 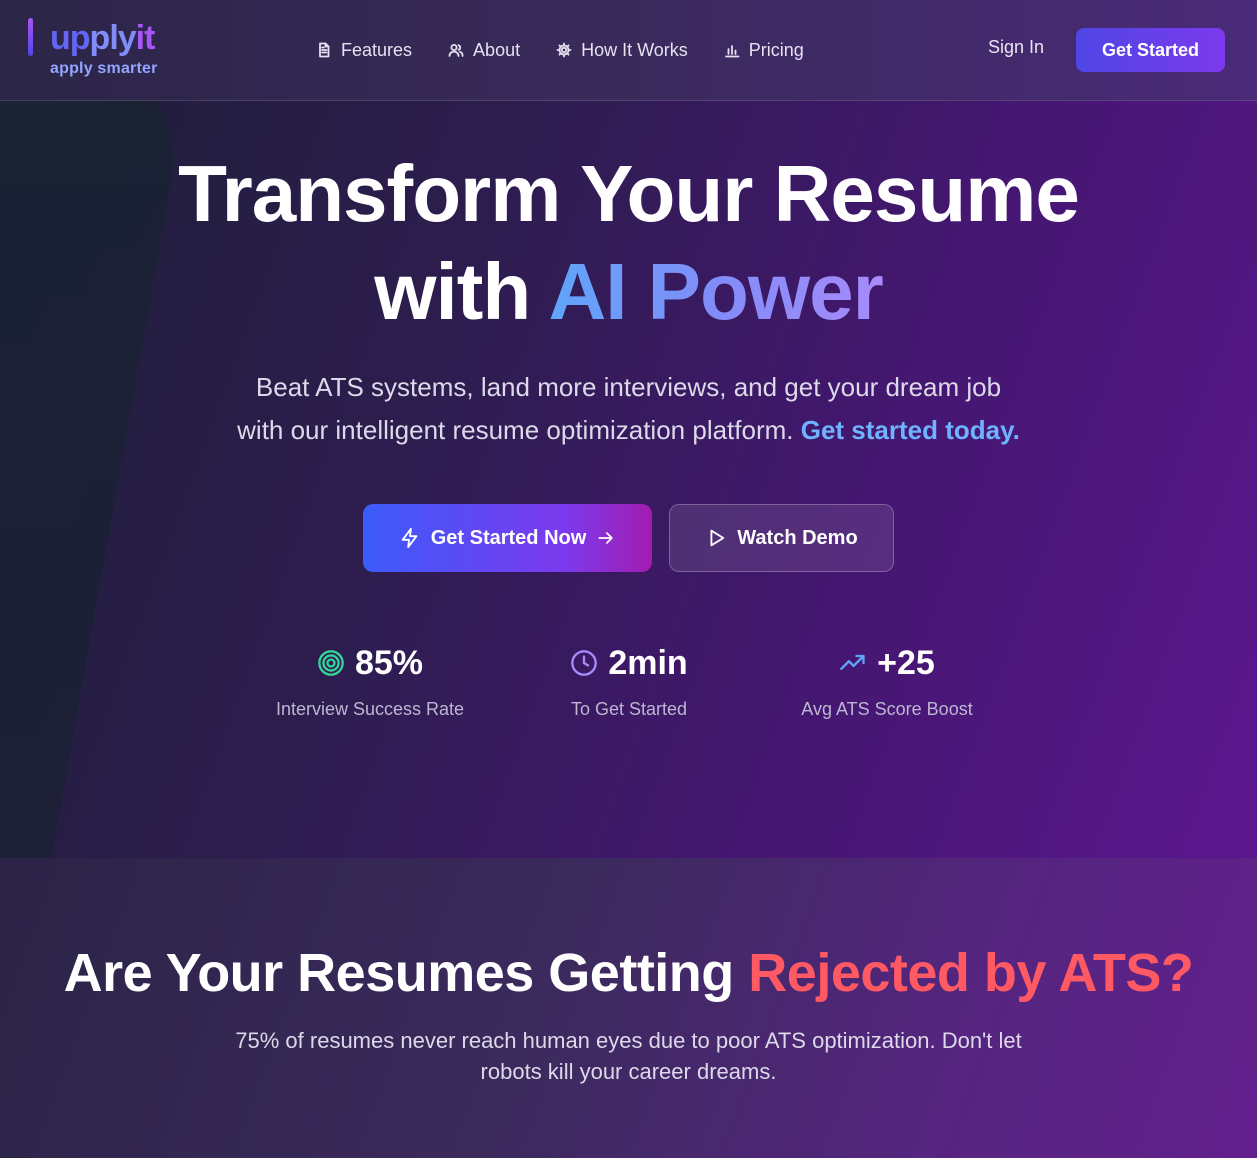 I want to click on nav-item-label: How It Works, so click(x=634, y=49).